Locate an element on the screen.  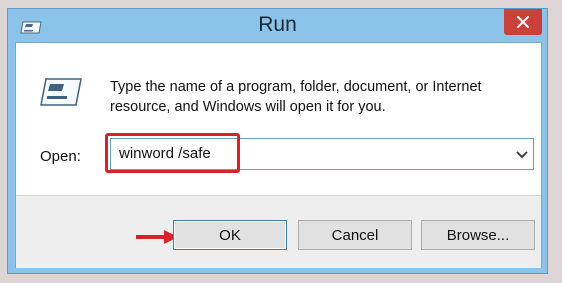
cancel-button: Cancel is located at coordinates (355, 235).